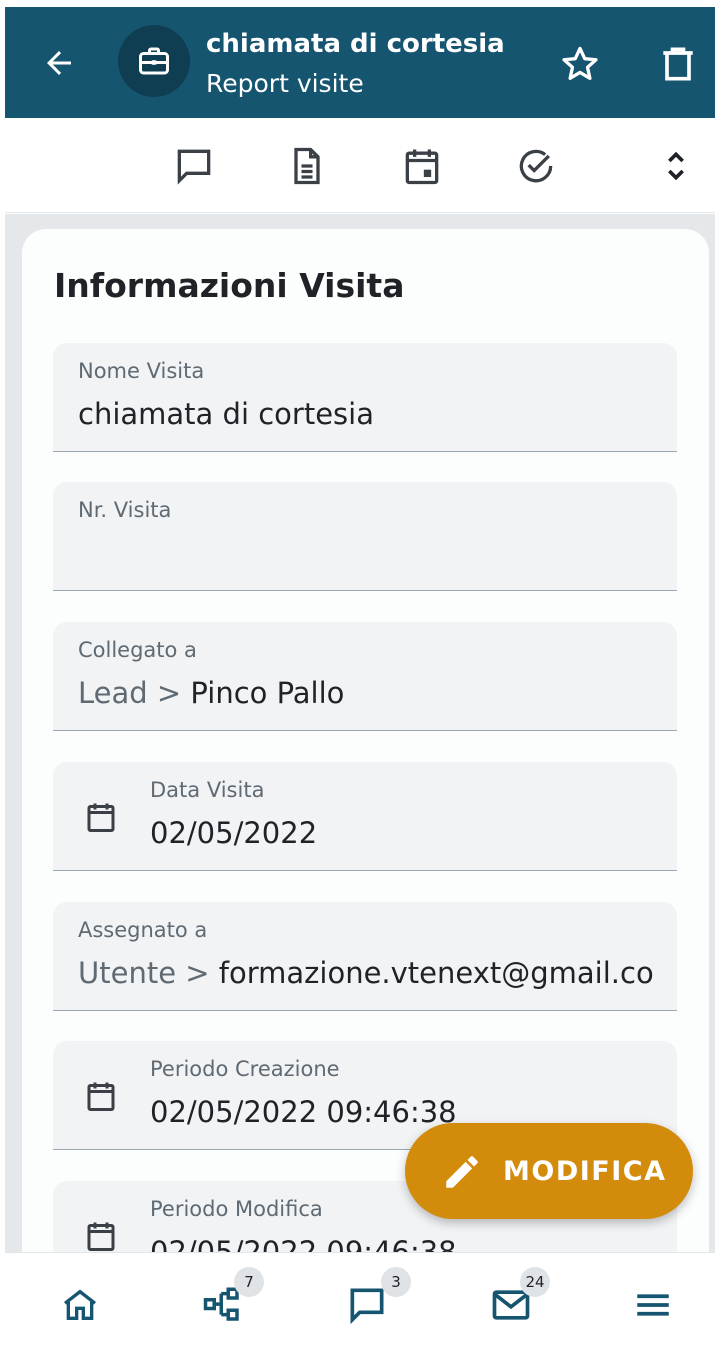 The width and height of the screenshot is (716, 1349). What do you see at coordinates (373, 693) in the screenshot?
I see `field-value: Lead > Pinco Pallo` at bounding box center [373, 693].